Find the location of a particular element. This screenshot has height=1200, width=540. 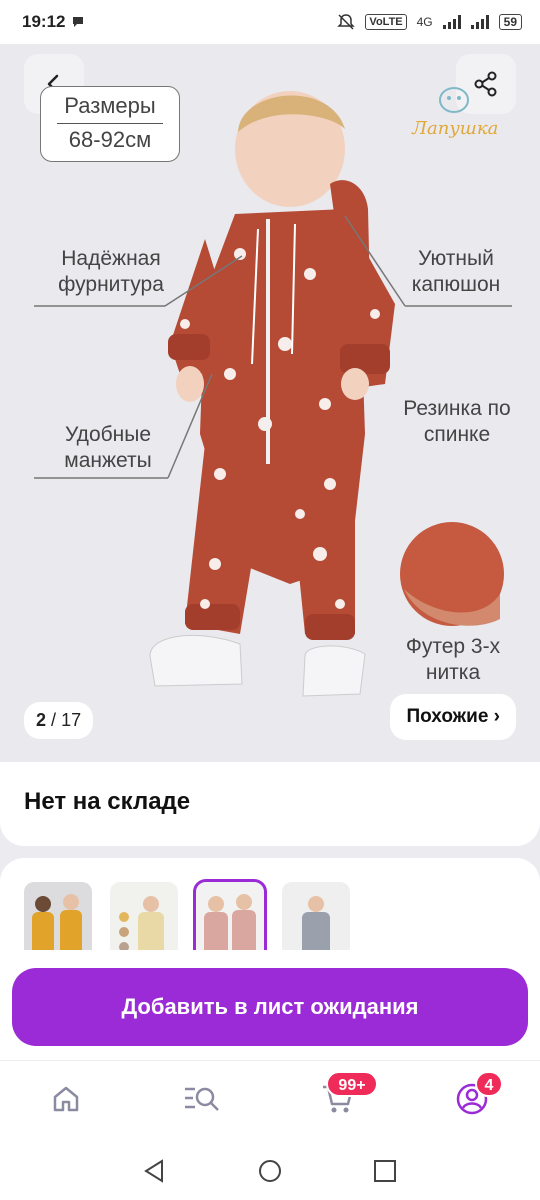

mute-bell-icon is located at coordinates (346, 22).